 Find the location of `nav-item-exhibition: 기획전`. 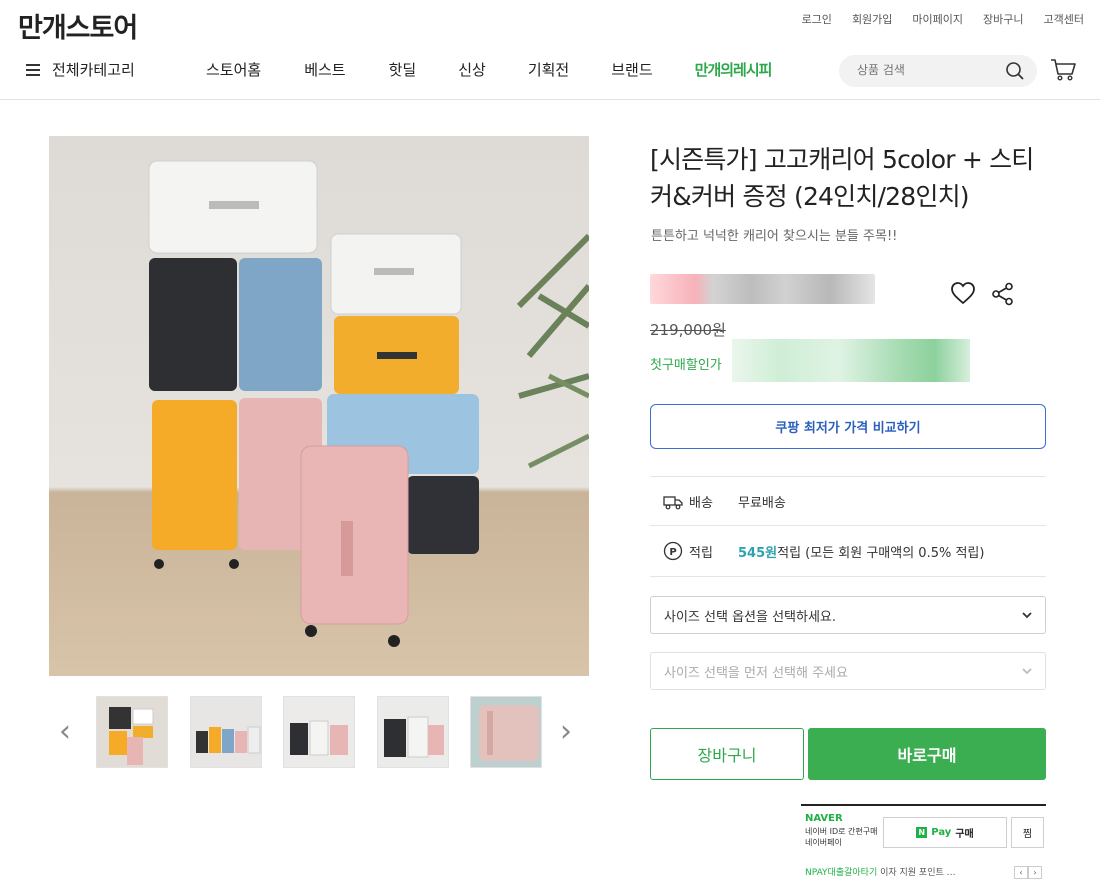

nav-item-exhibition: 기획전 is located at coordinates (548, 69).